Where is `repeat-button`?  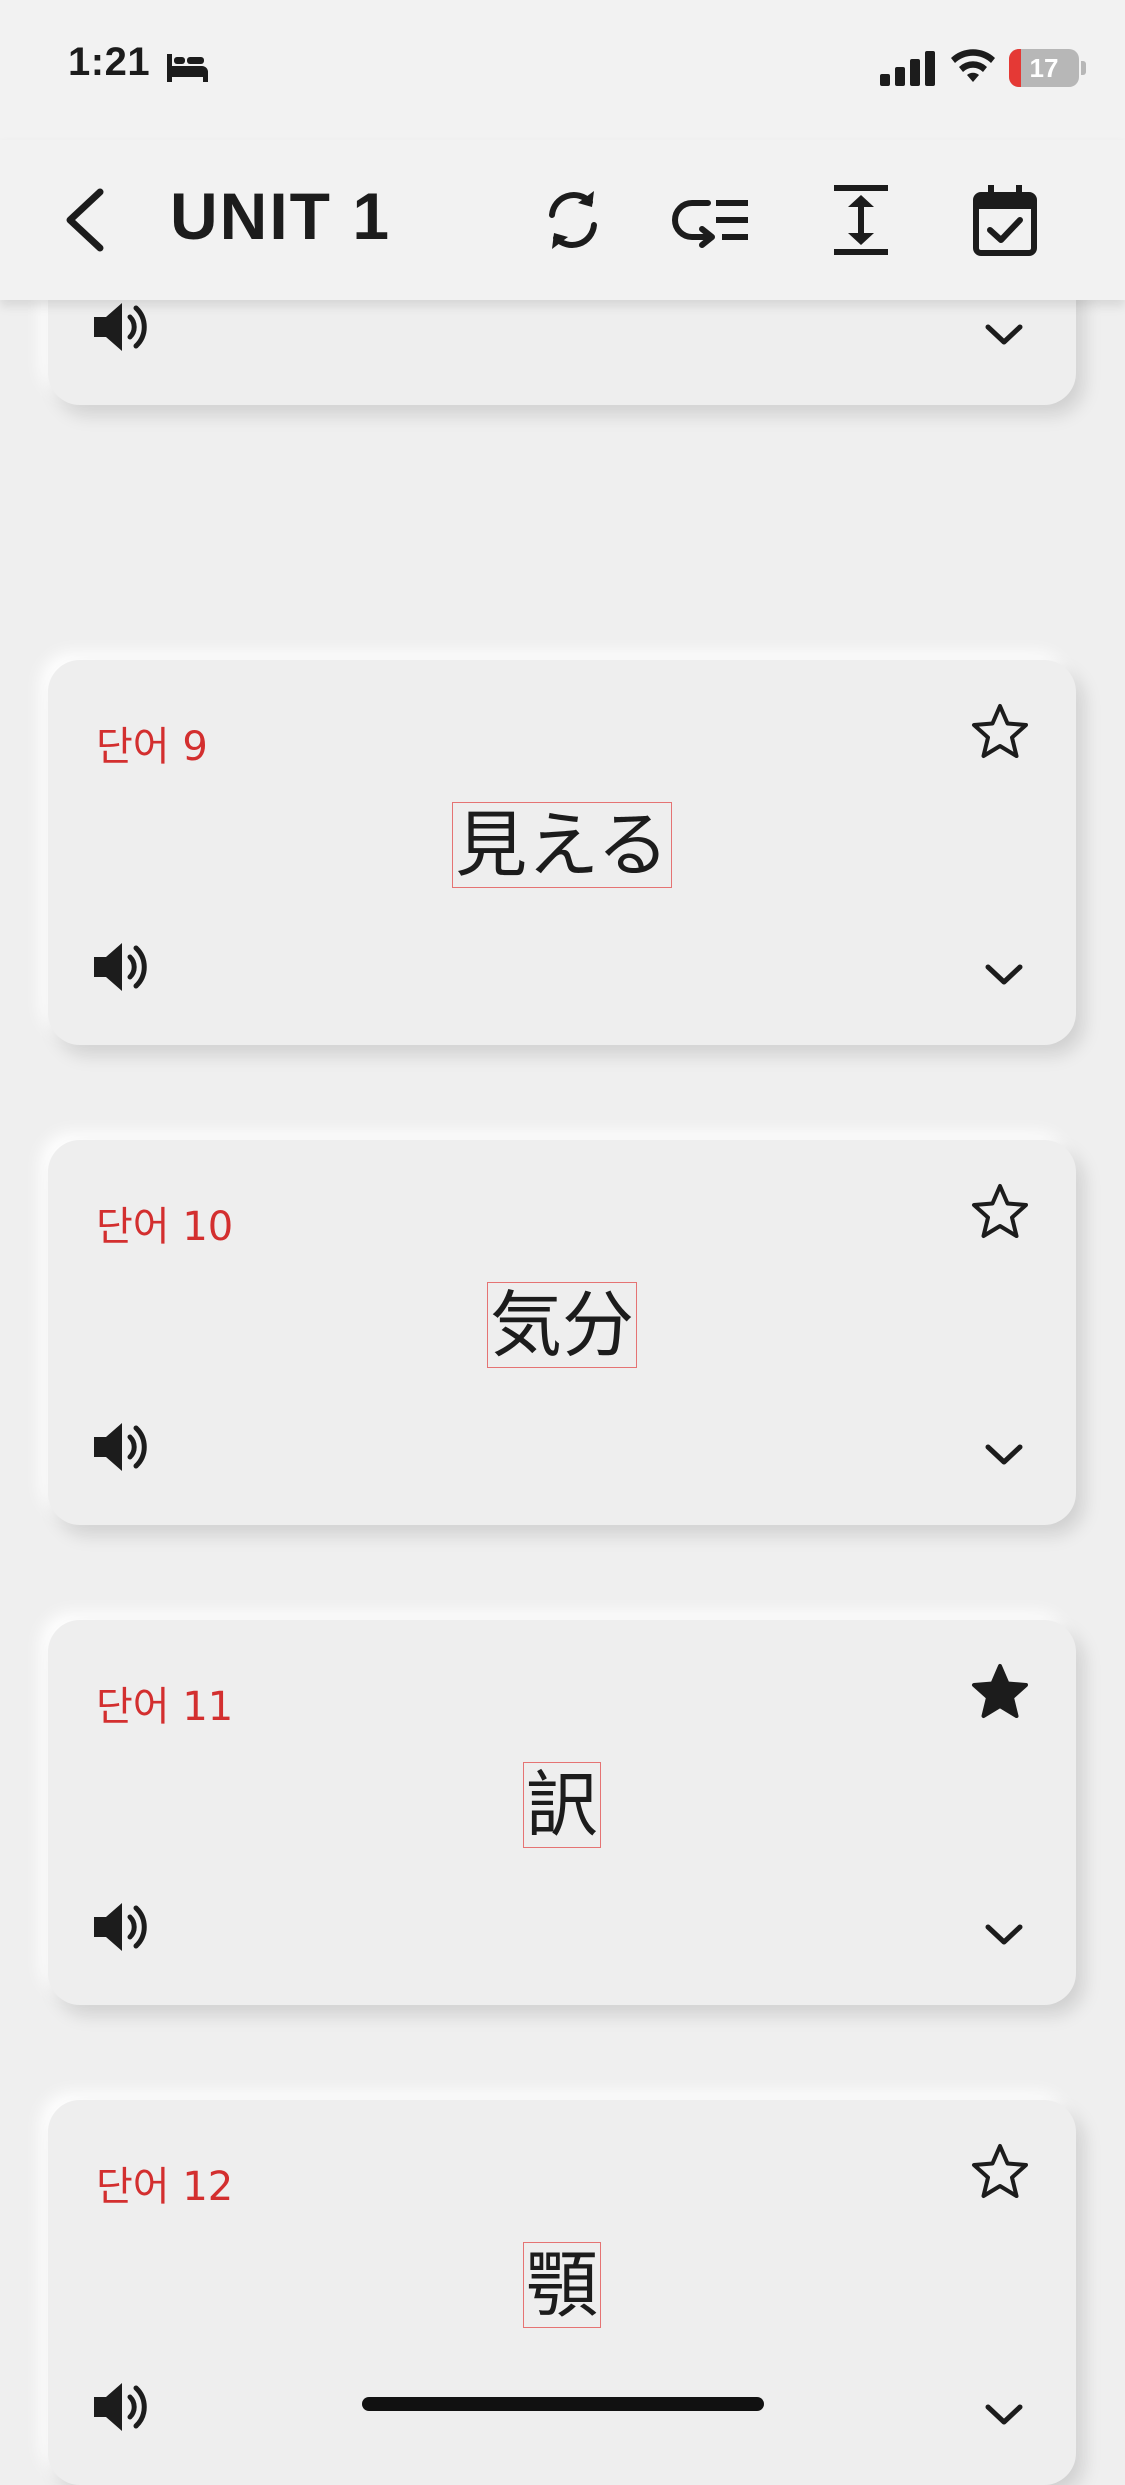 repeat-button is located at coordinates (573, 220).